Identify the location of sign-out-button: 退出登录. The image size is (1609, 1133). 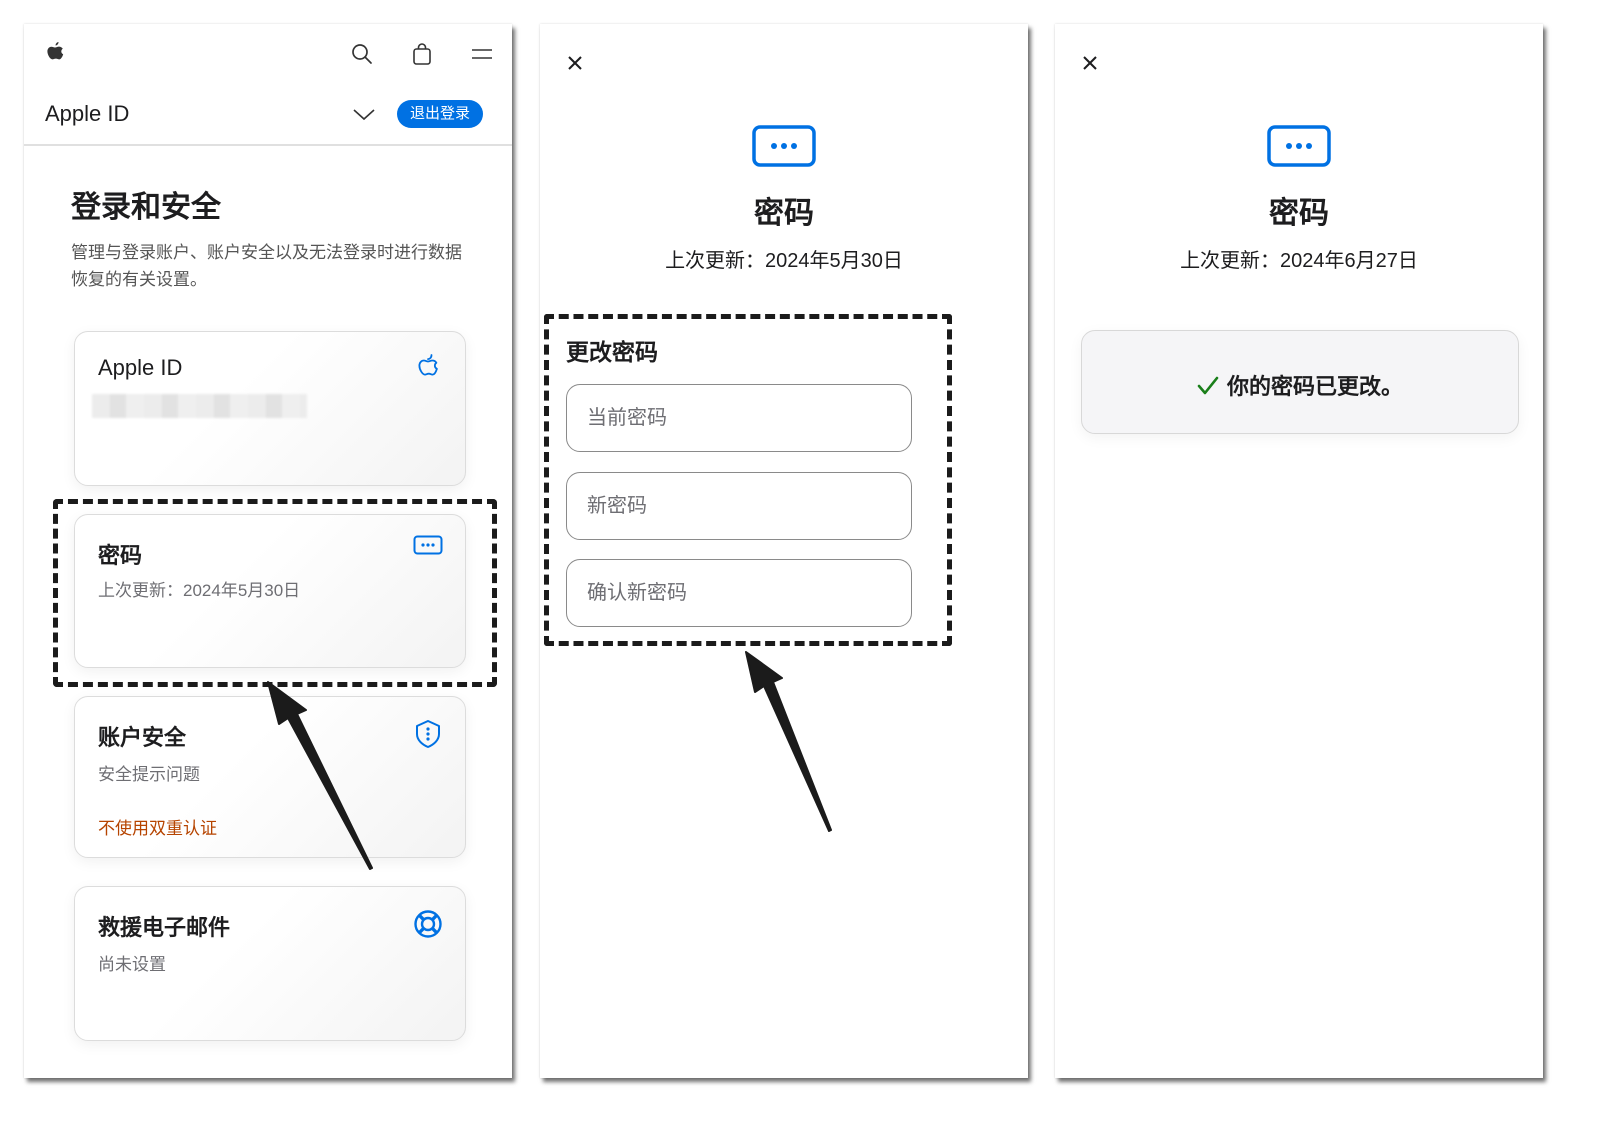
(440, 114).